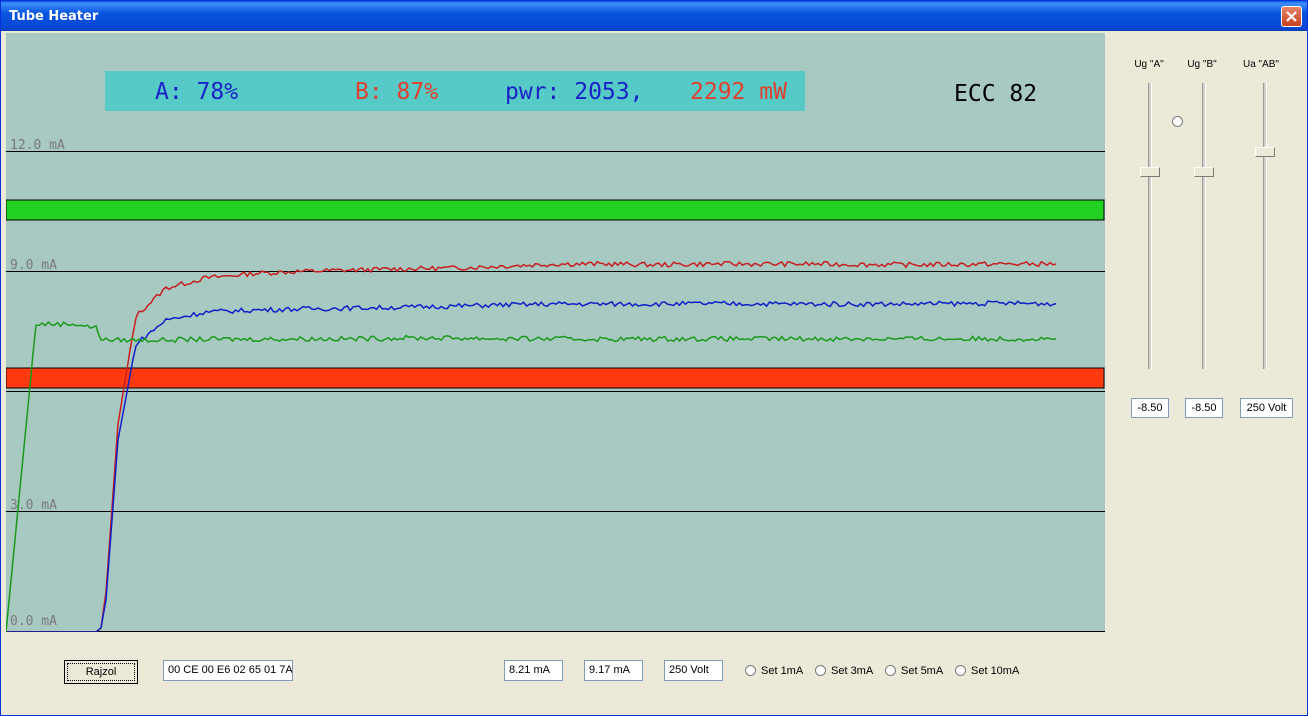 Image resolution: width=1308 pixels, height=716 pixels. What do you see at coordinates (1177, 121) in the screenshot?
I see `radio-button` at bounding box center [1177, 121].